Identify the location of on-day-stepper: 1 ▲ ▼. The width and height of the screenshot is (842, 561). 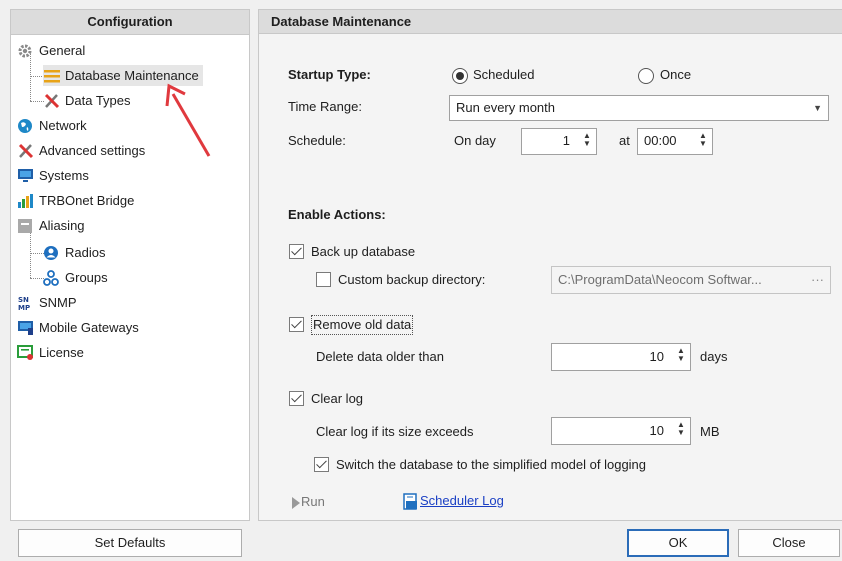
(559, 141).